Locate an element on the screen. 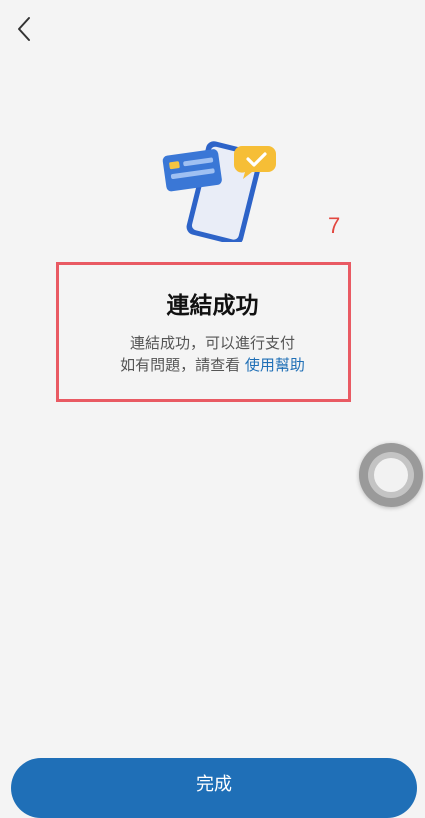 This screenshot has width=425, height=818. help-hint: 如有問題，請查看 使用幫助 is located at coordinates (212, 364).